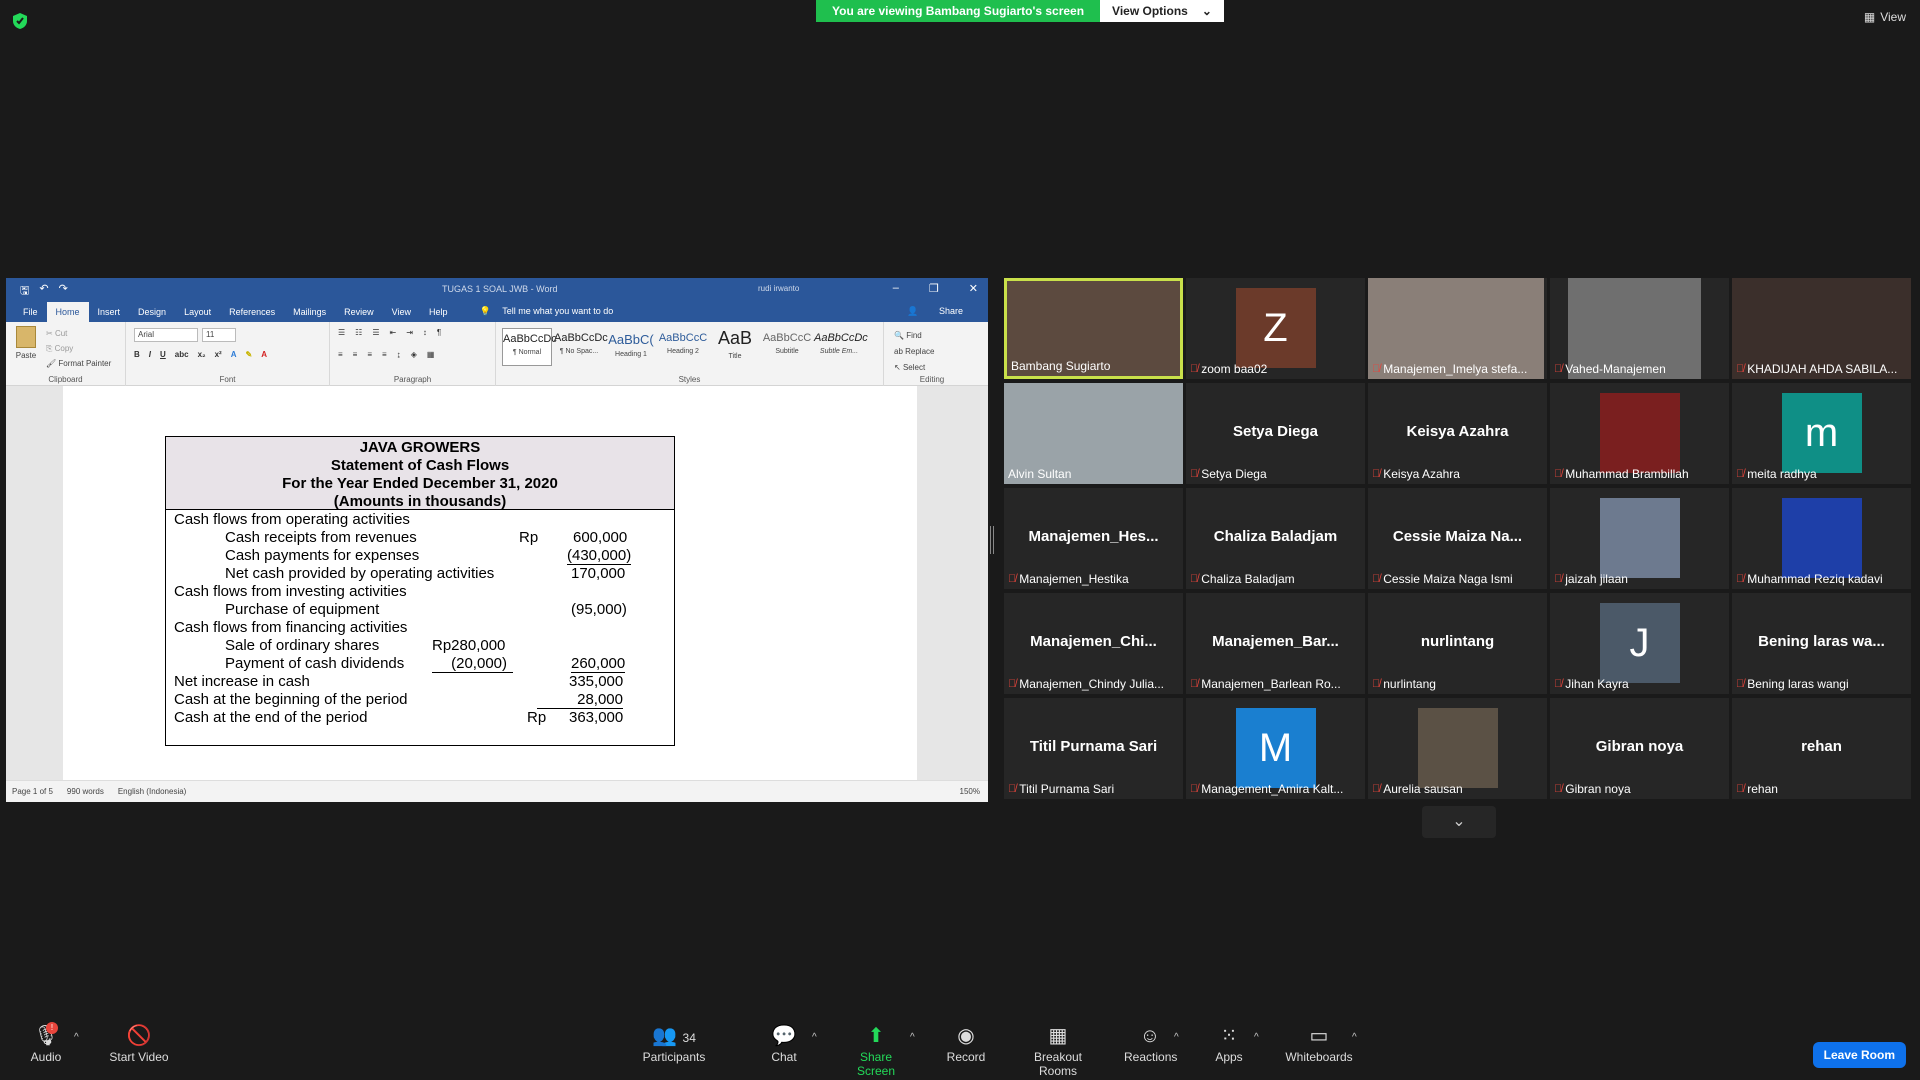 This screenshot has height=1080, width=1920. I want to click on participant-tile: Setya Diega 🎙̸ Setya Diega, so click(1275, 433).